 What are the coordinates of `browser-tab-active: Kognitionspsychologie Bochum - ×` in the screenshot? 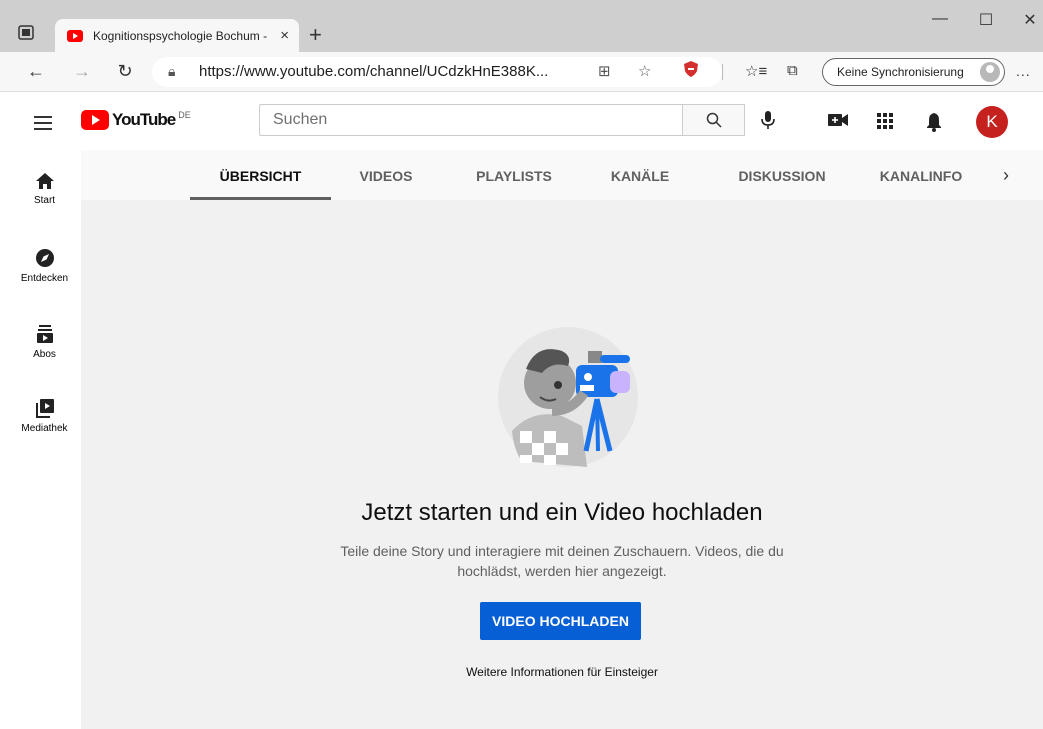 It's located at (177, 35).